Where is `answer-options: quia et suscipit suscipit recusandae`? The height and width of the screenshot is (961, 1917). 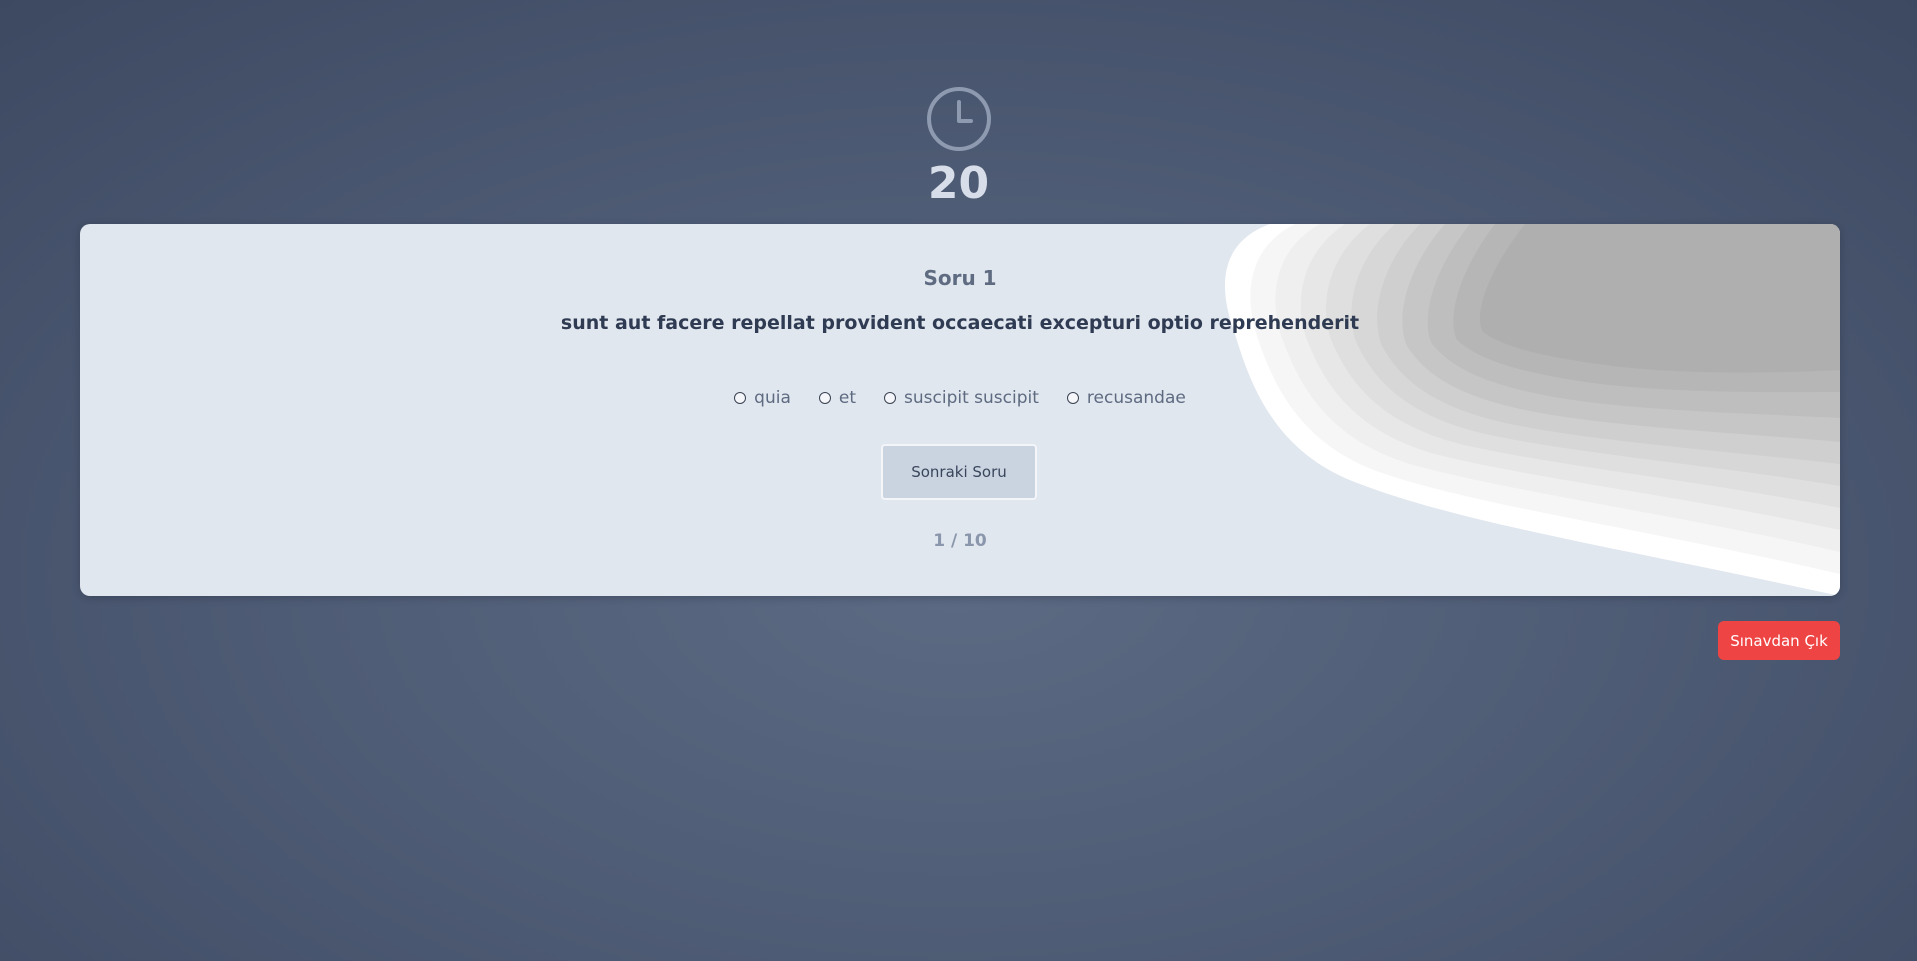
answer-options: quia et suscipit suscipit recusandae is located at coordinates (960, 398).